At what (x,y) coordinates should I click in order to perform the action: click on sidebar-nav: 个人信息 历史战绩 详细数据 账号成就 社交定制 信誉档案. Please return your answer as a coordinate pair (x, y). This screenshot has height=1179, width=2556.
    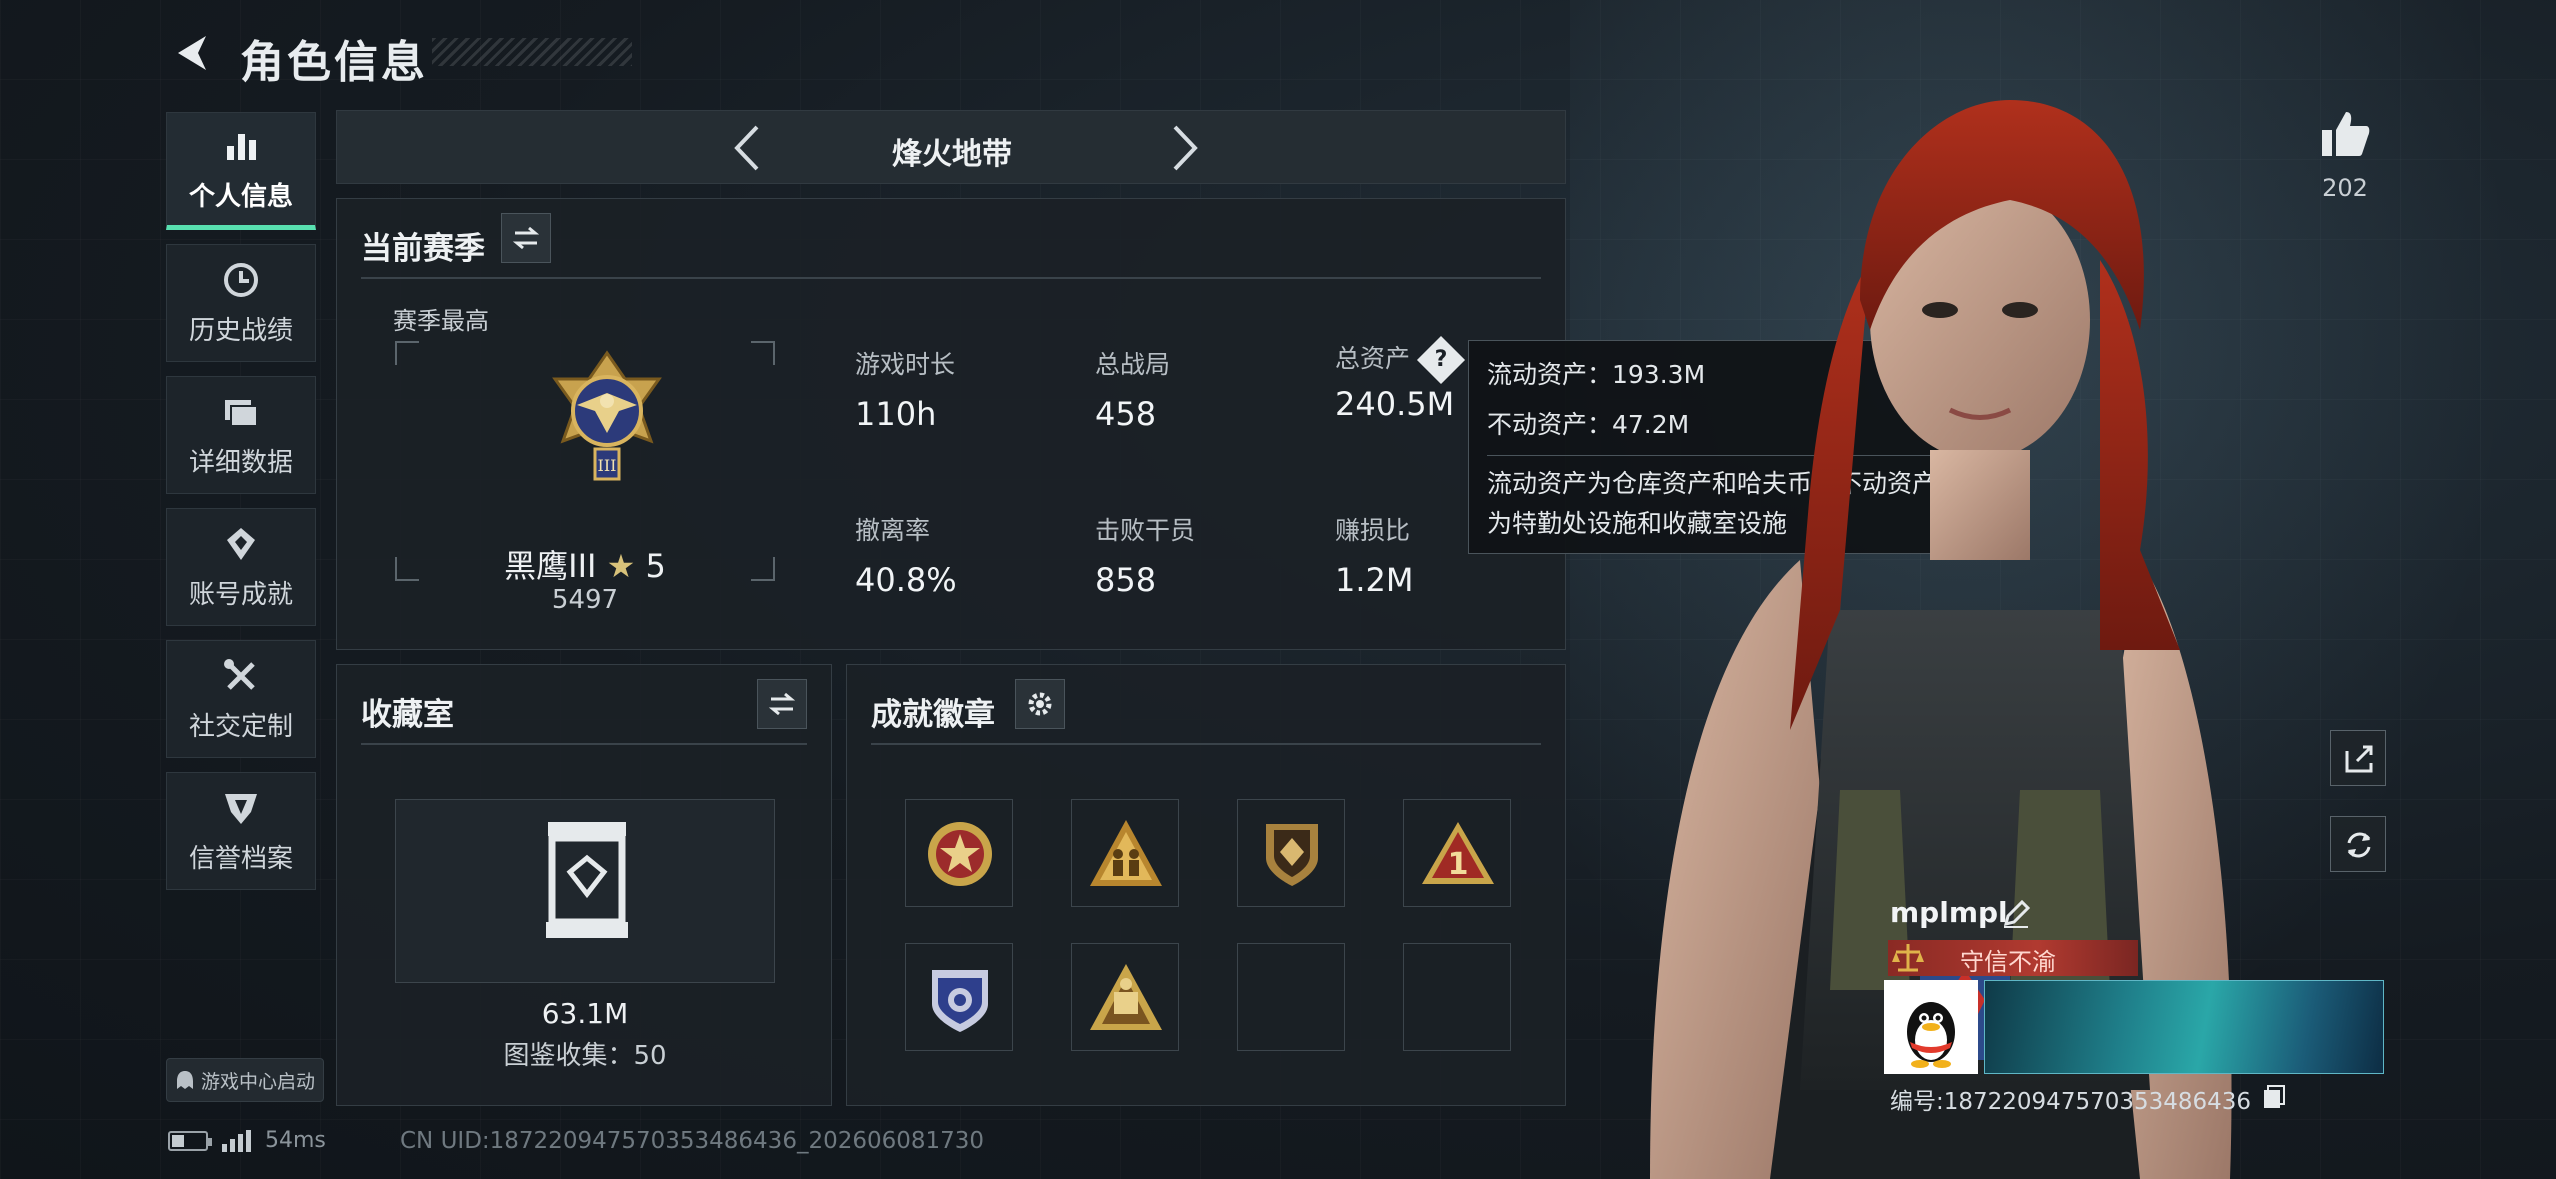
    Looking at the image, I should click on (241, 508).